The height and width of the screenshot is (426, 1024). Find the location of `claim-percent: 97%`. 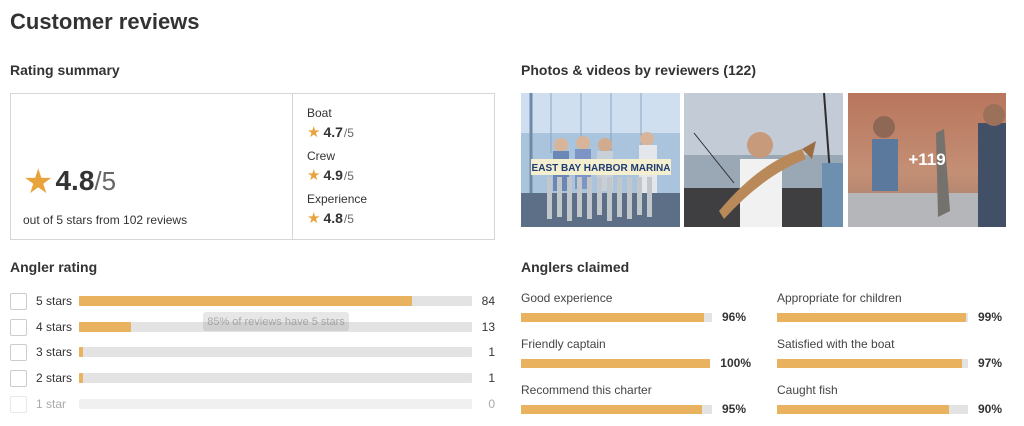

claim-percent: 97% is located at coordinates (990, 363).